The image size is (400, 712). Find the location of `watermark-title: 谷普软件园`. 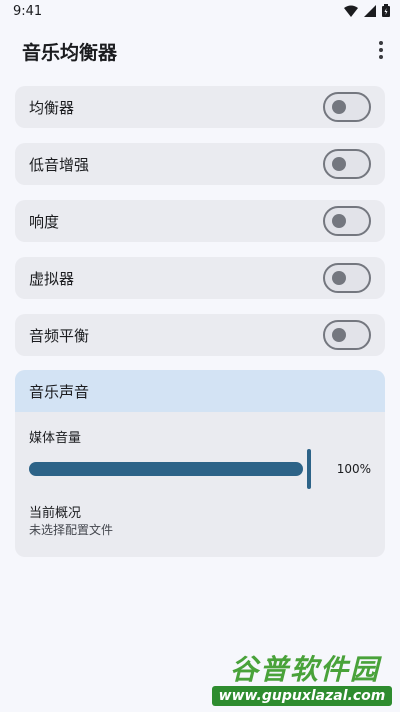

watermark-title: 谷普软件园 is located at coordinates (305, 669).